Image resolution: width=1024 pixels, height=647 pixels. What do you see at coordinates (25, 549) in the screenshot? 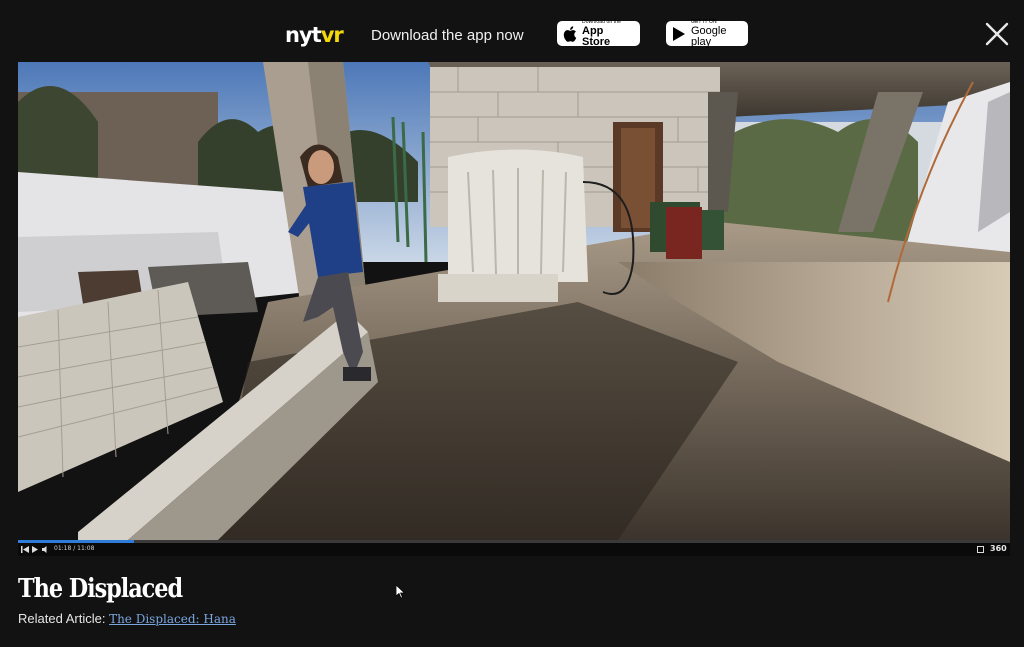
I see `skip-back-icon` at bounding box center [25, 549].